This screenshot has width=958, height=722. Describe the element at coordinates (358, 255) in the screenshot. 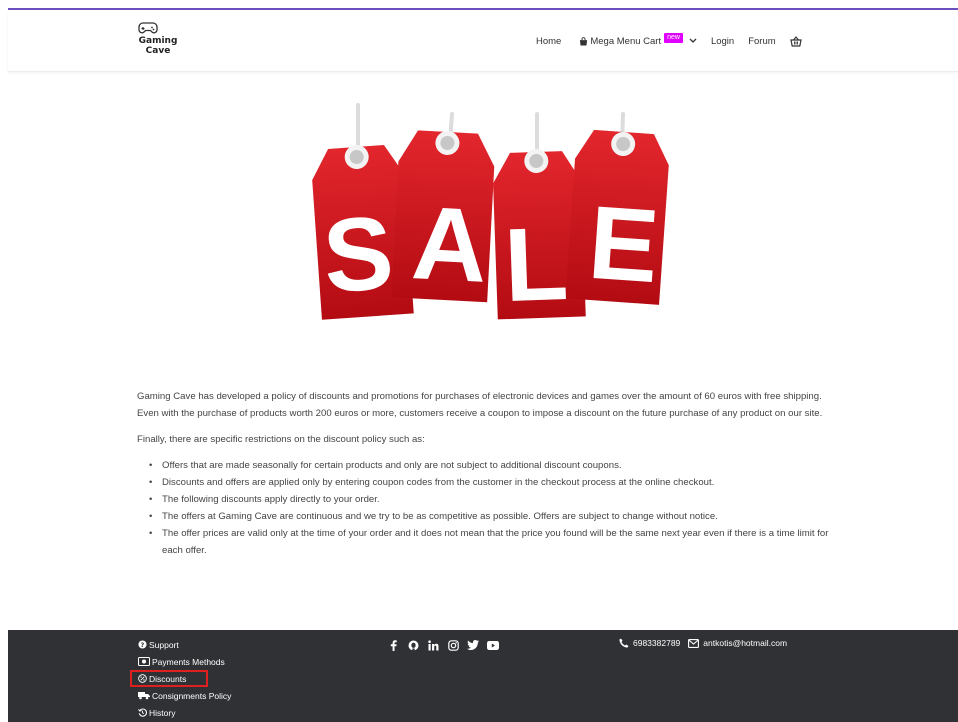

I see `sale-letter-s: S` at that location.